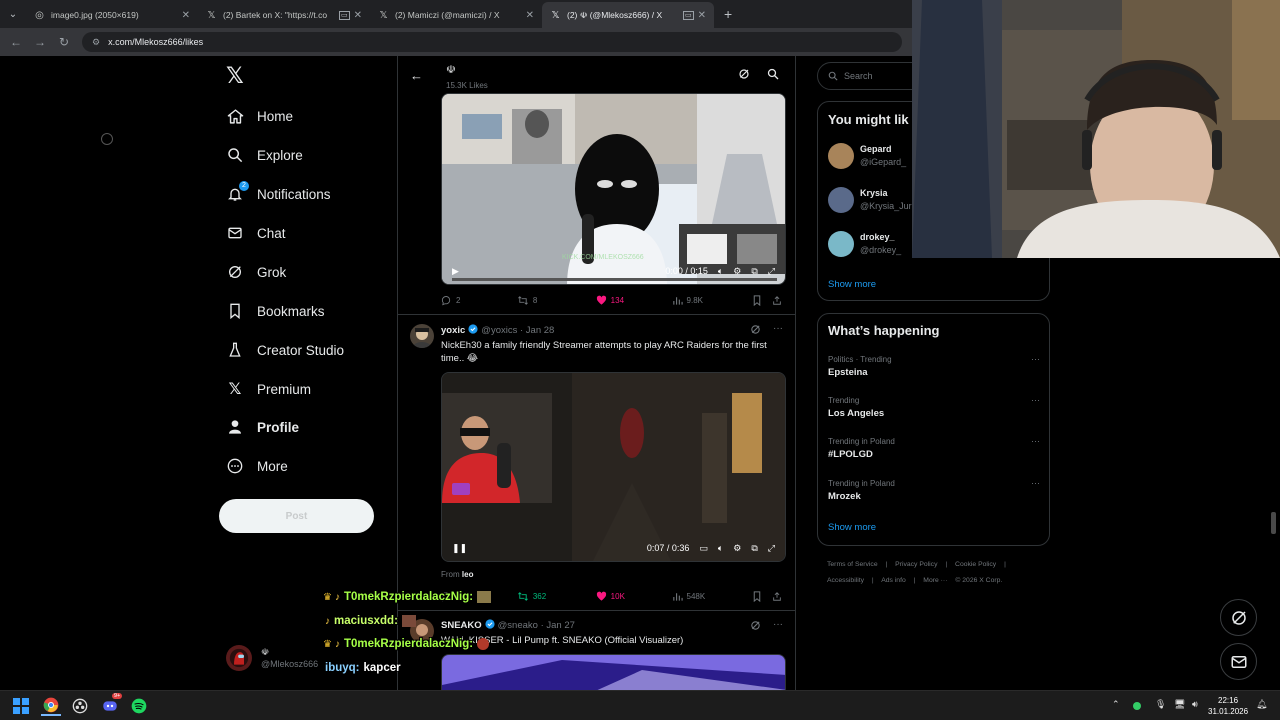 Image resolution: width=1280 pixels, height=720 pixels. Describe the element at coordinates (628, 15) in the screenshot. I see `tab-3: 𝕏 (2) ☫ (@Mlekosz666) / X ▭ ✕` at that location.